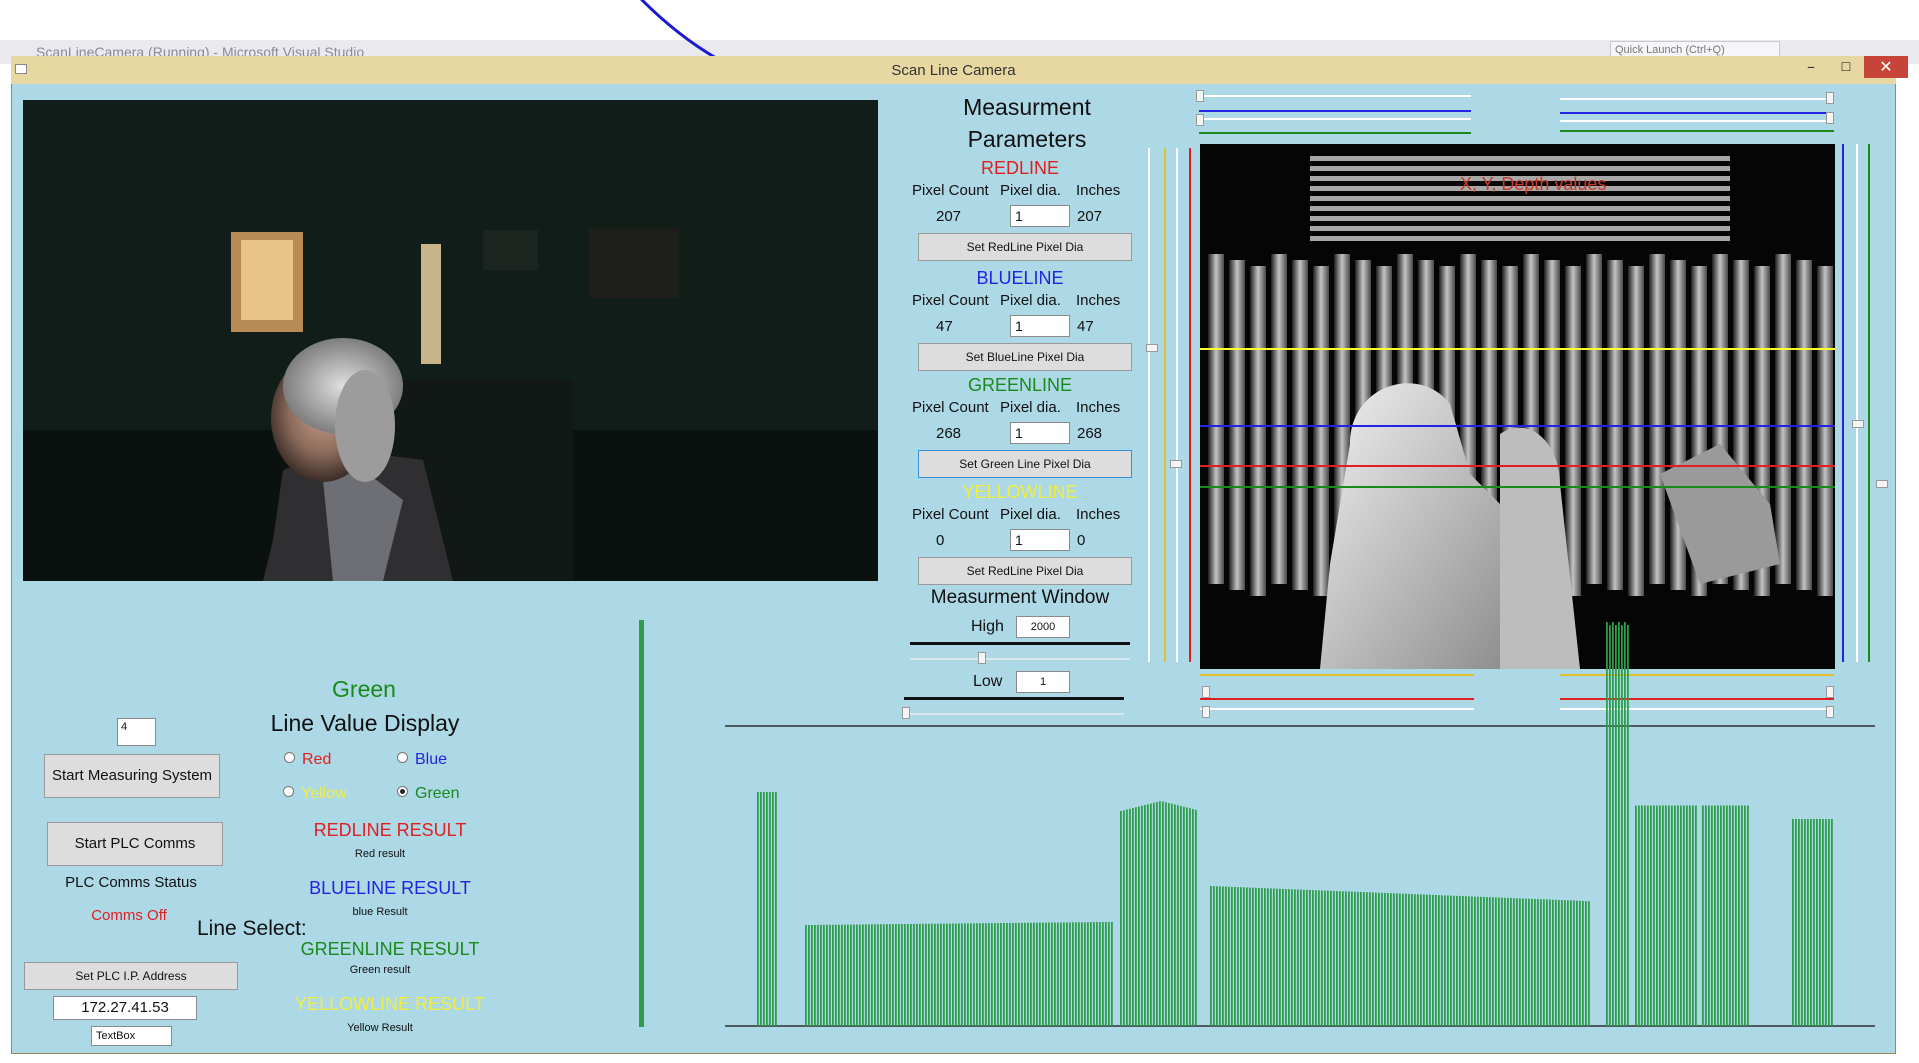  Describe the element at coordinates (1025, 247) in the screenshot. I see `set-redline-pixel-dia-button: Set RedLine Pixel Dia` at that location.